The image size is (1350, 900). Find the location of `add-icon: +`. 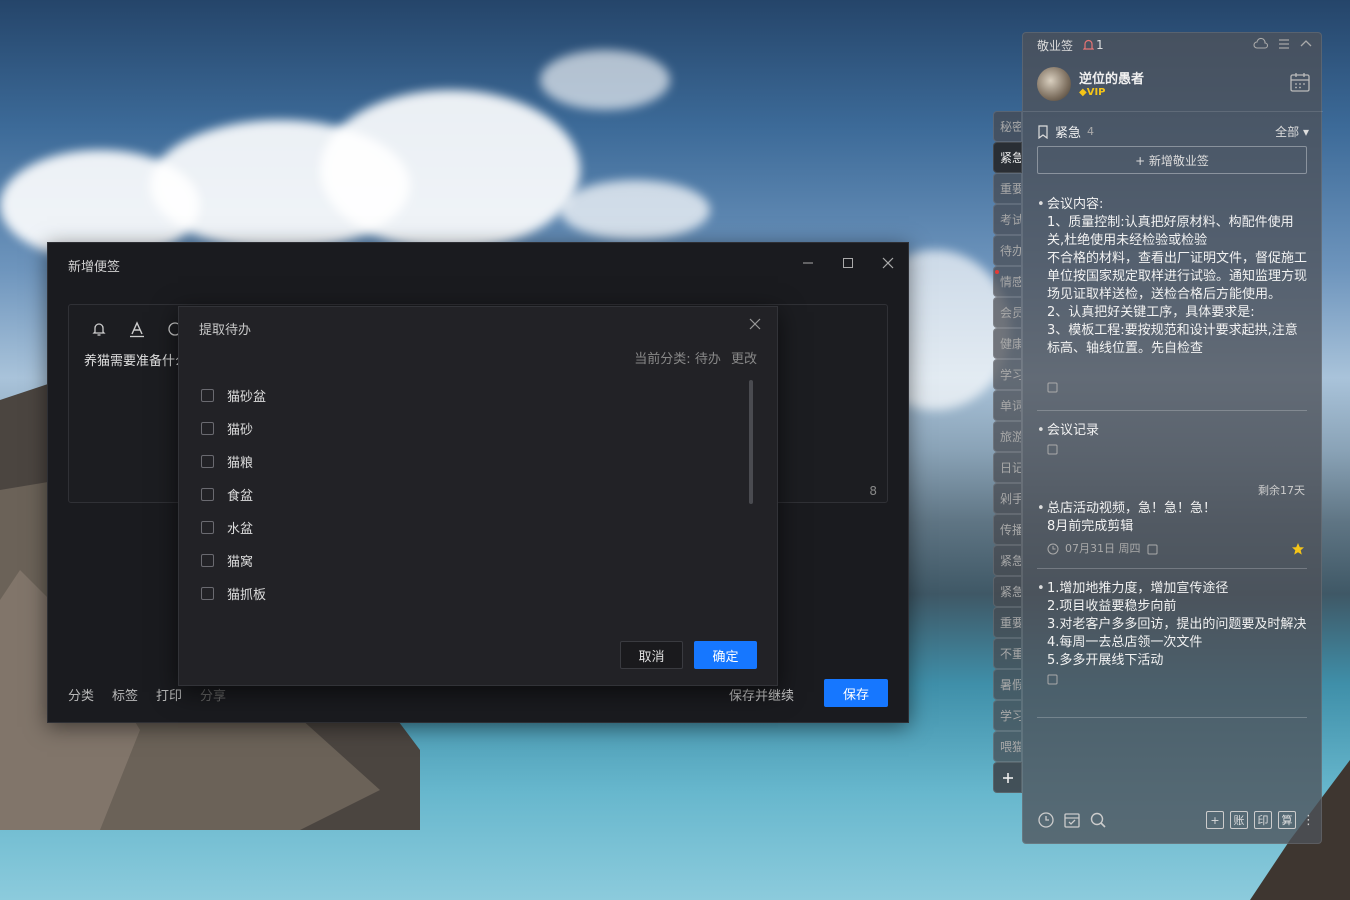

add-icon: + is located at coordinates (1215, 820).